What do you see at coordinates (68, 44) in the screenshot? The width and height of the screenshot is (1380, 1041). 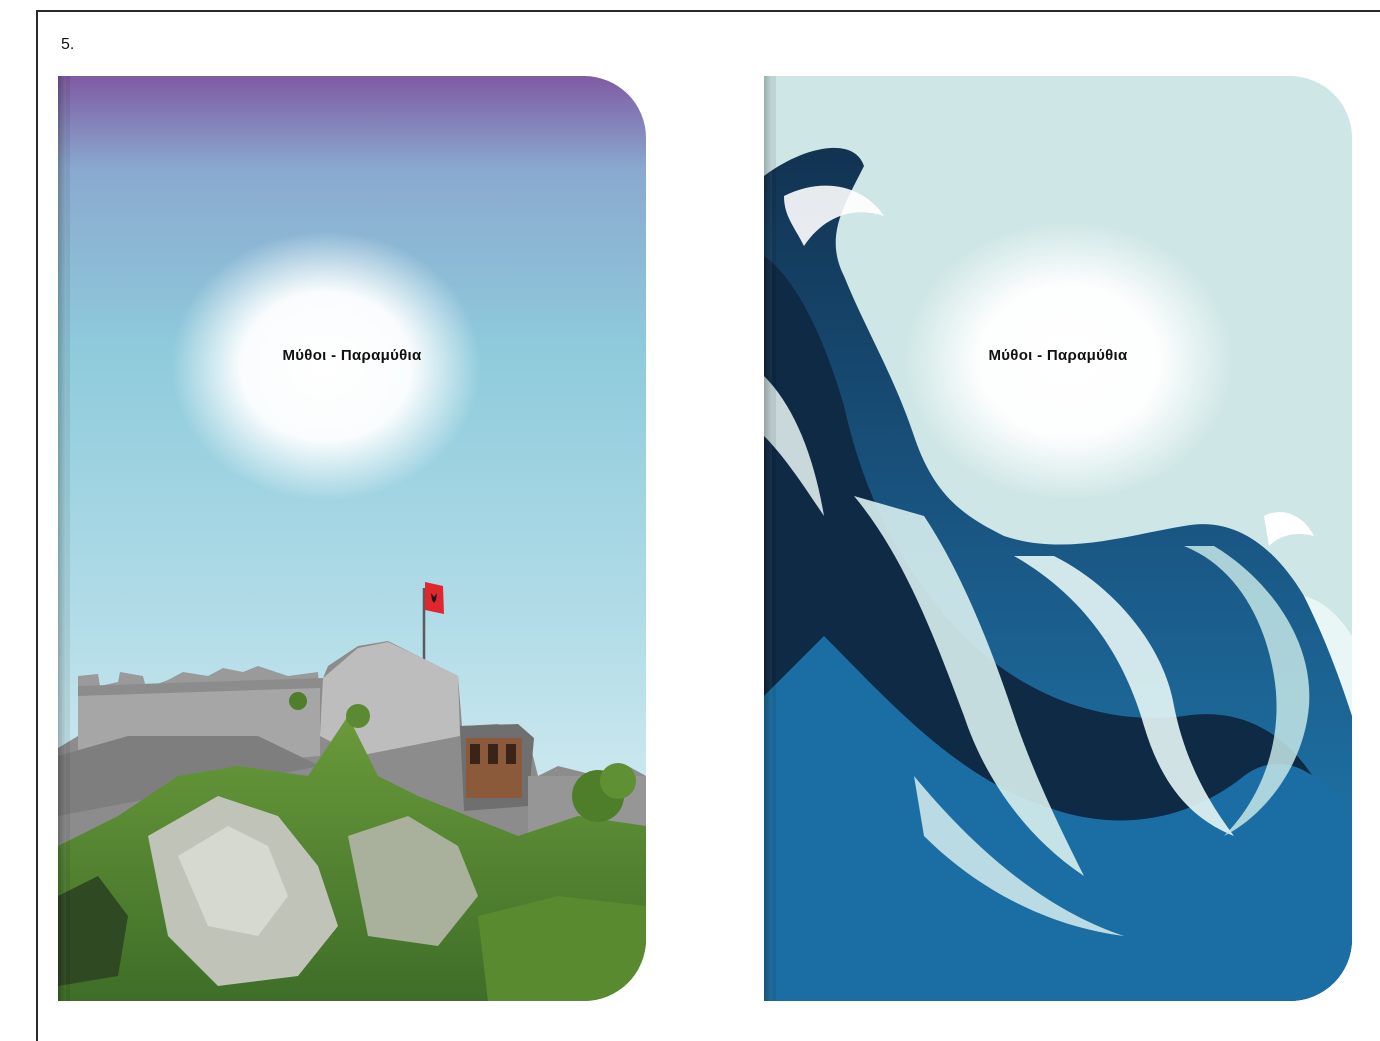 I see `item-number: 5.` at bounding box center [68, 44].